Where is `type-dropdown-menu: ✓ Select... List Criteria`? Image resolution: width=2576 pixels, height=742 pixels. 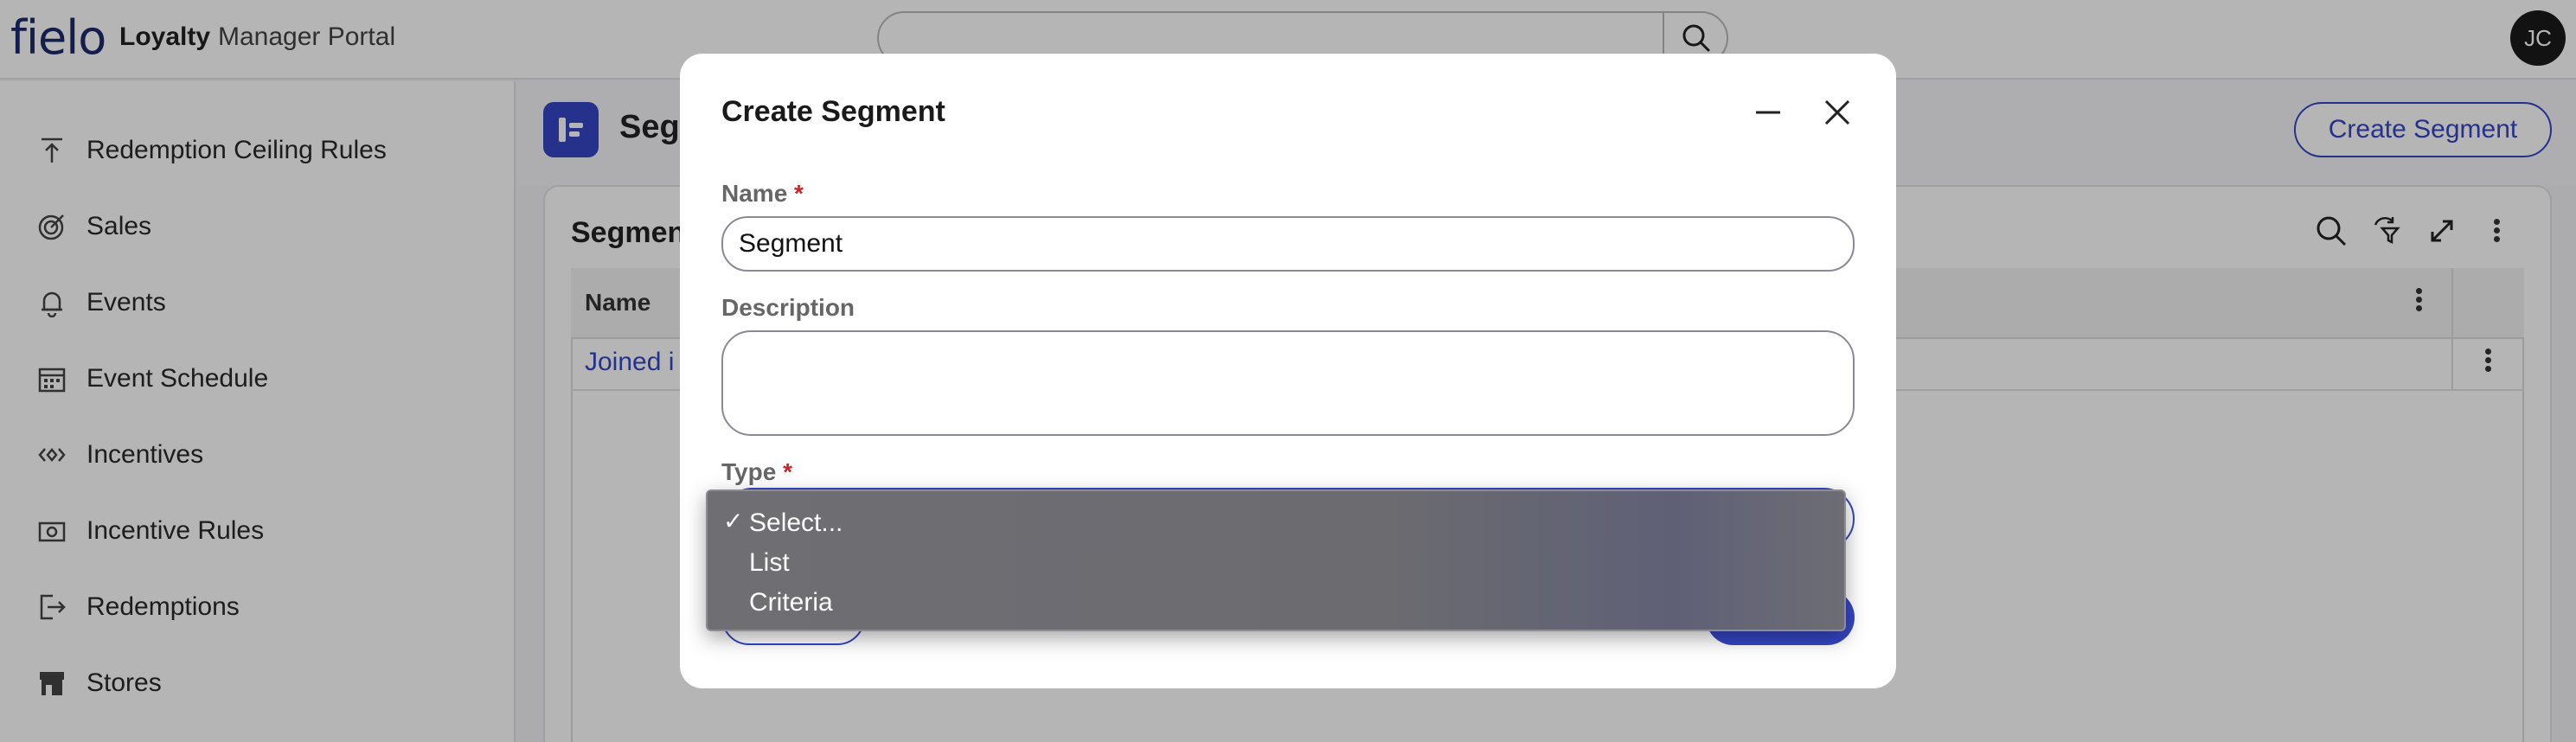 type-dropdown-menu: ✓ Select... List Criteria is located at coordinates (1276, 560).